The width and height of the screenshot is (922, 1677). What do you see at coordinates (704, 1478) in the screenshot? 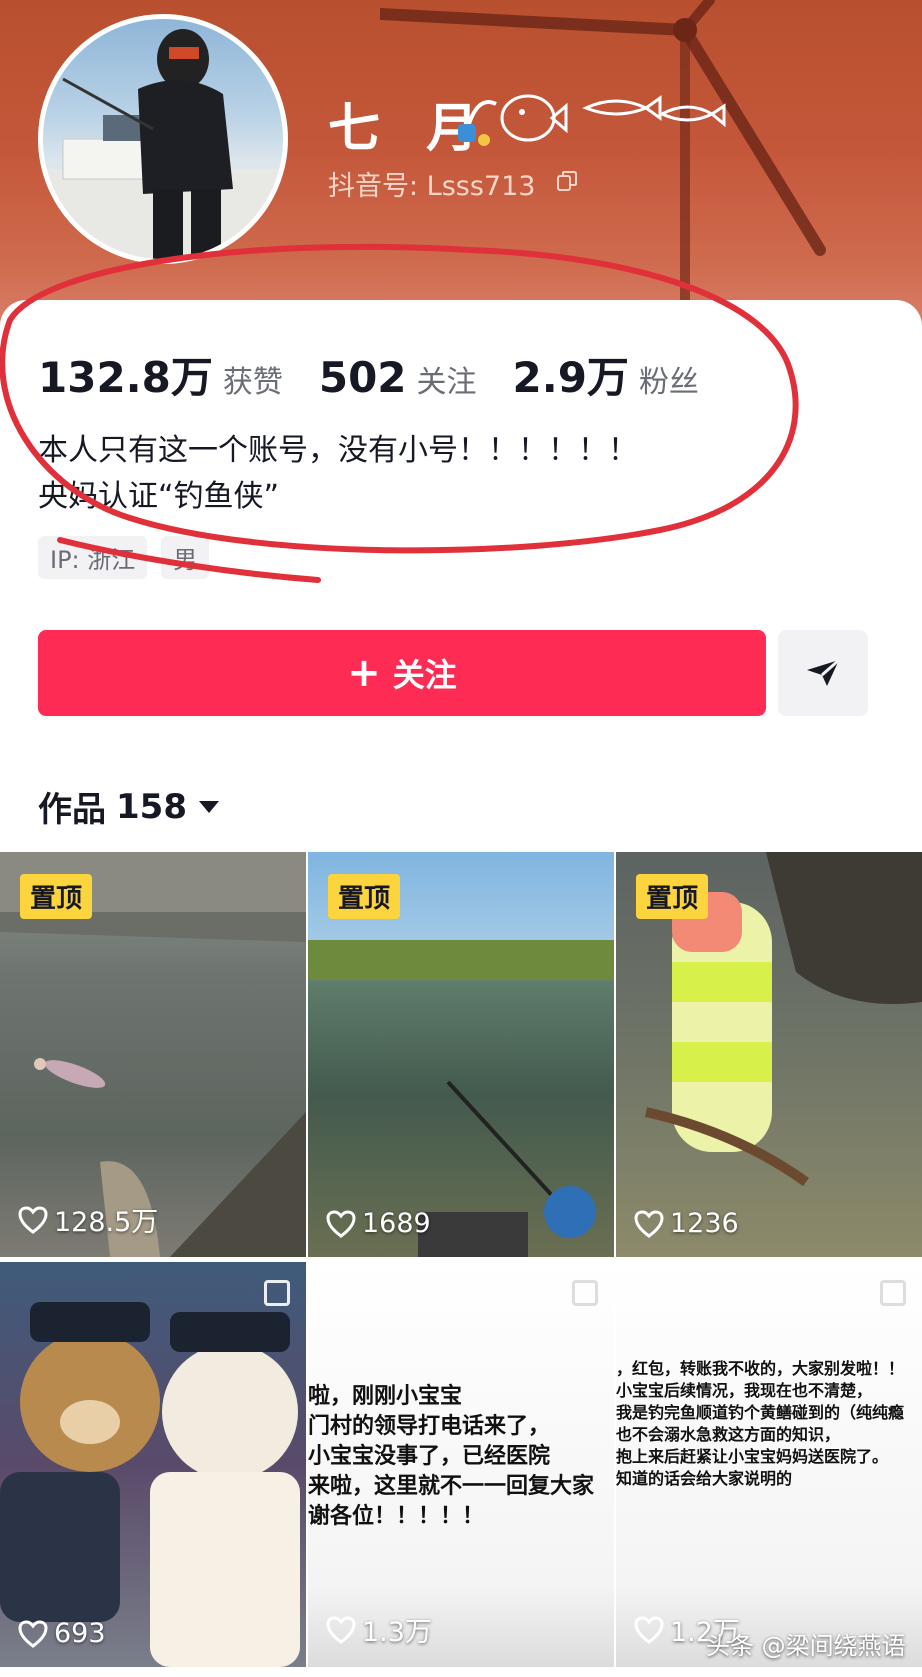
I see `note-line: 知道的话会给大家说明的` at bounding box center [704, 1478].